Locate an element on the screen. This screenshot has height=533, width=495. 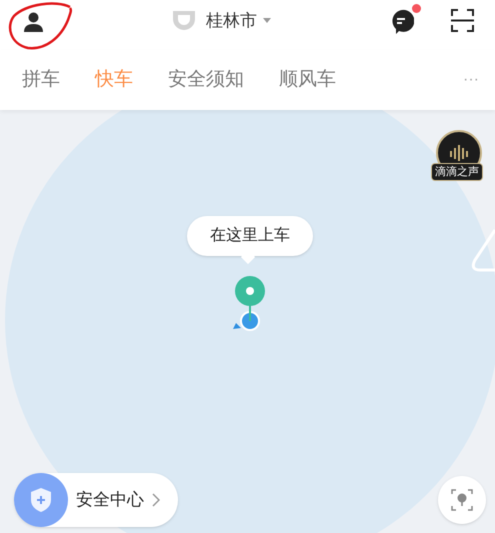
ride-tab: 安全须知 is located at coordinates (206, 80).